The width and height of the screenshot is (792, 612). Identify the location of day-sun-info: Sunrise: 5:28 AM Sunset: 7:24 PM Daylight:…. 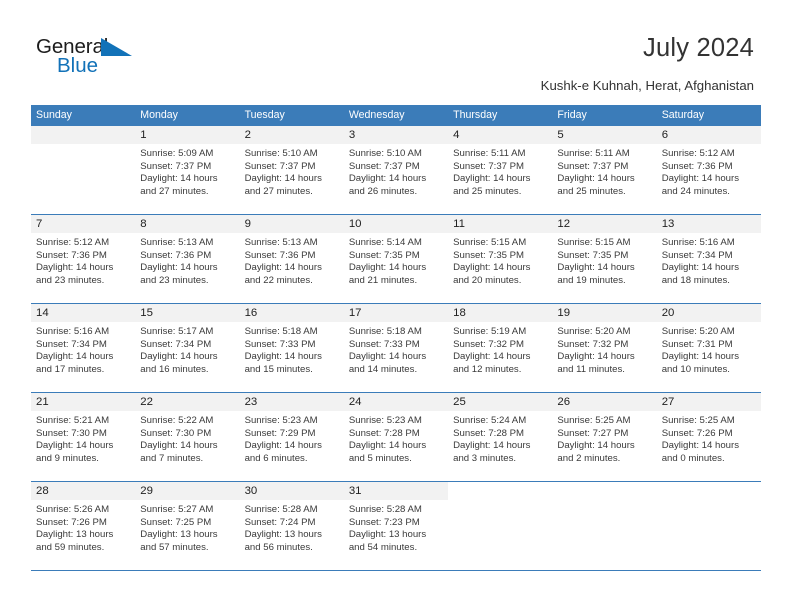
(292, 527).